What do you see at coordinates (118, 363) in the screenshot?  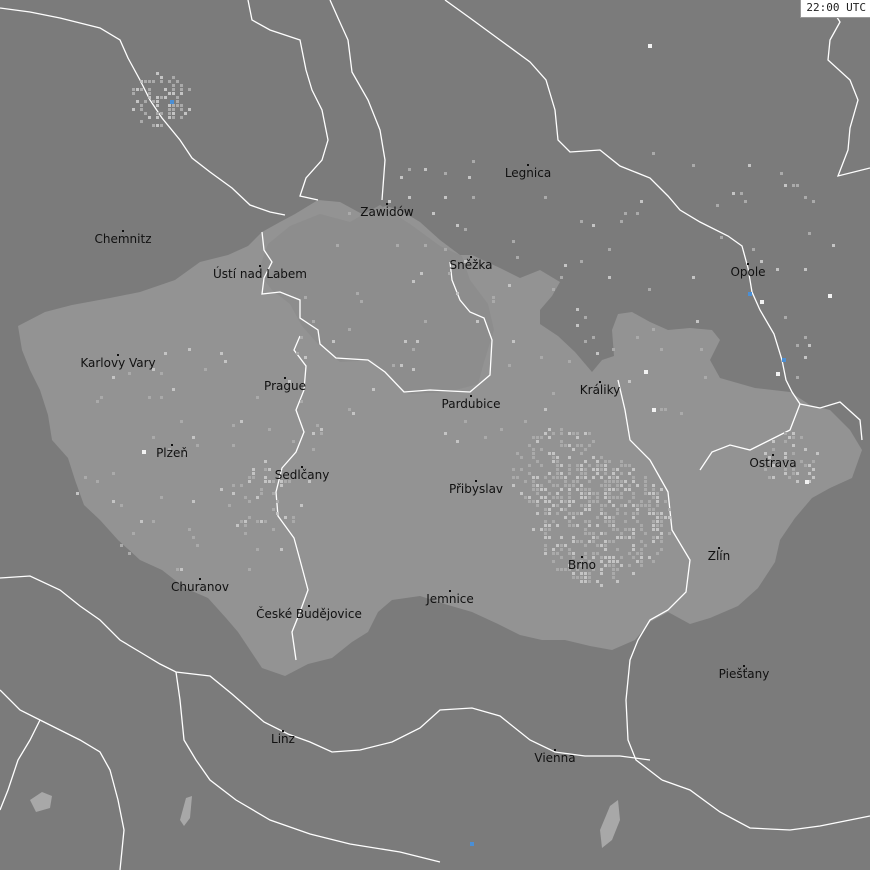 I see `city-label: Karlovy Vary` at bounding box center [118, 363].